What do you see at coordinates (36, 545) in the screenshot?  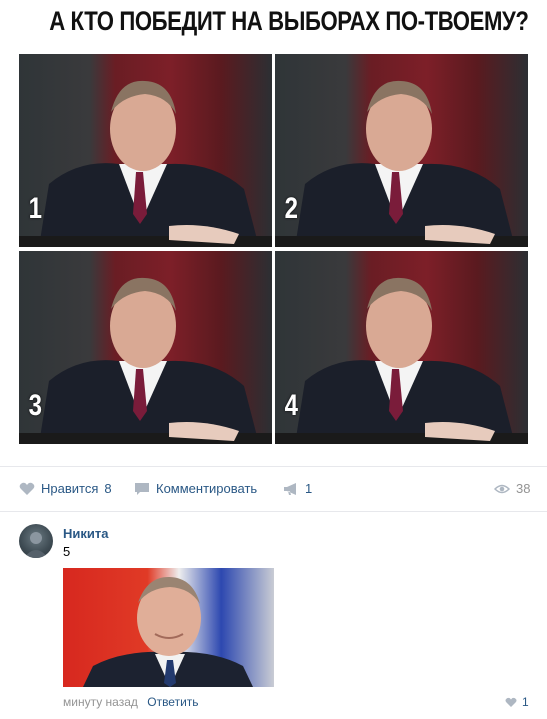 I see `avatar-image` at bounding box center [36, 545].